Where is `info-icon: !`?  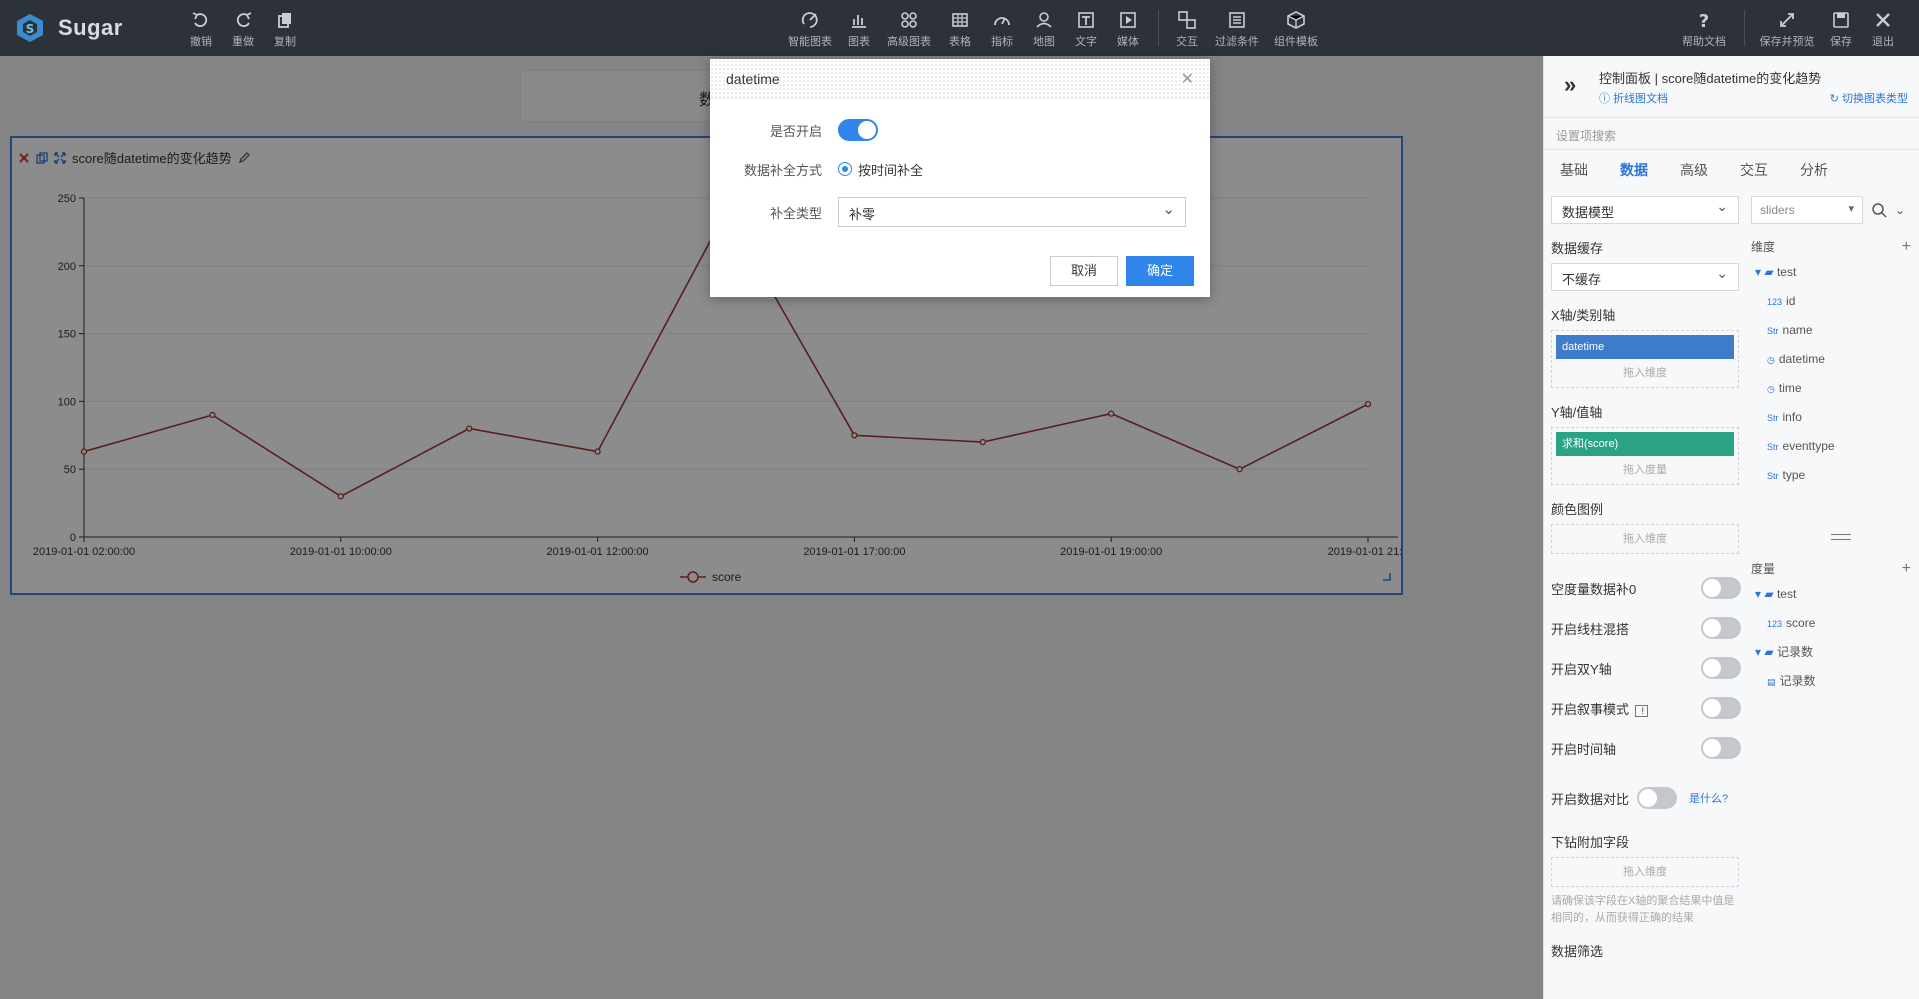 info-icon: ! is located at coordinates (1642, 710).